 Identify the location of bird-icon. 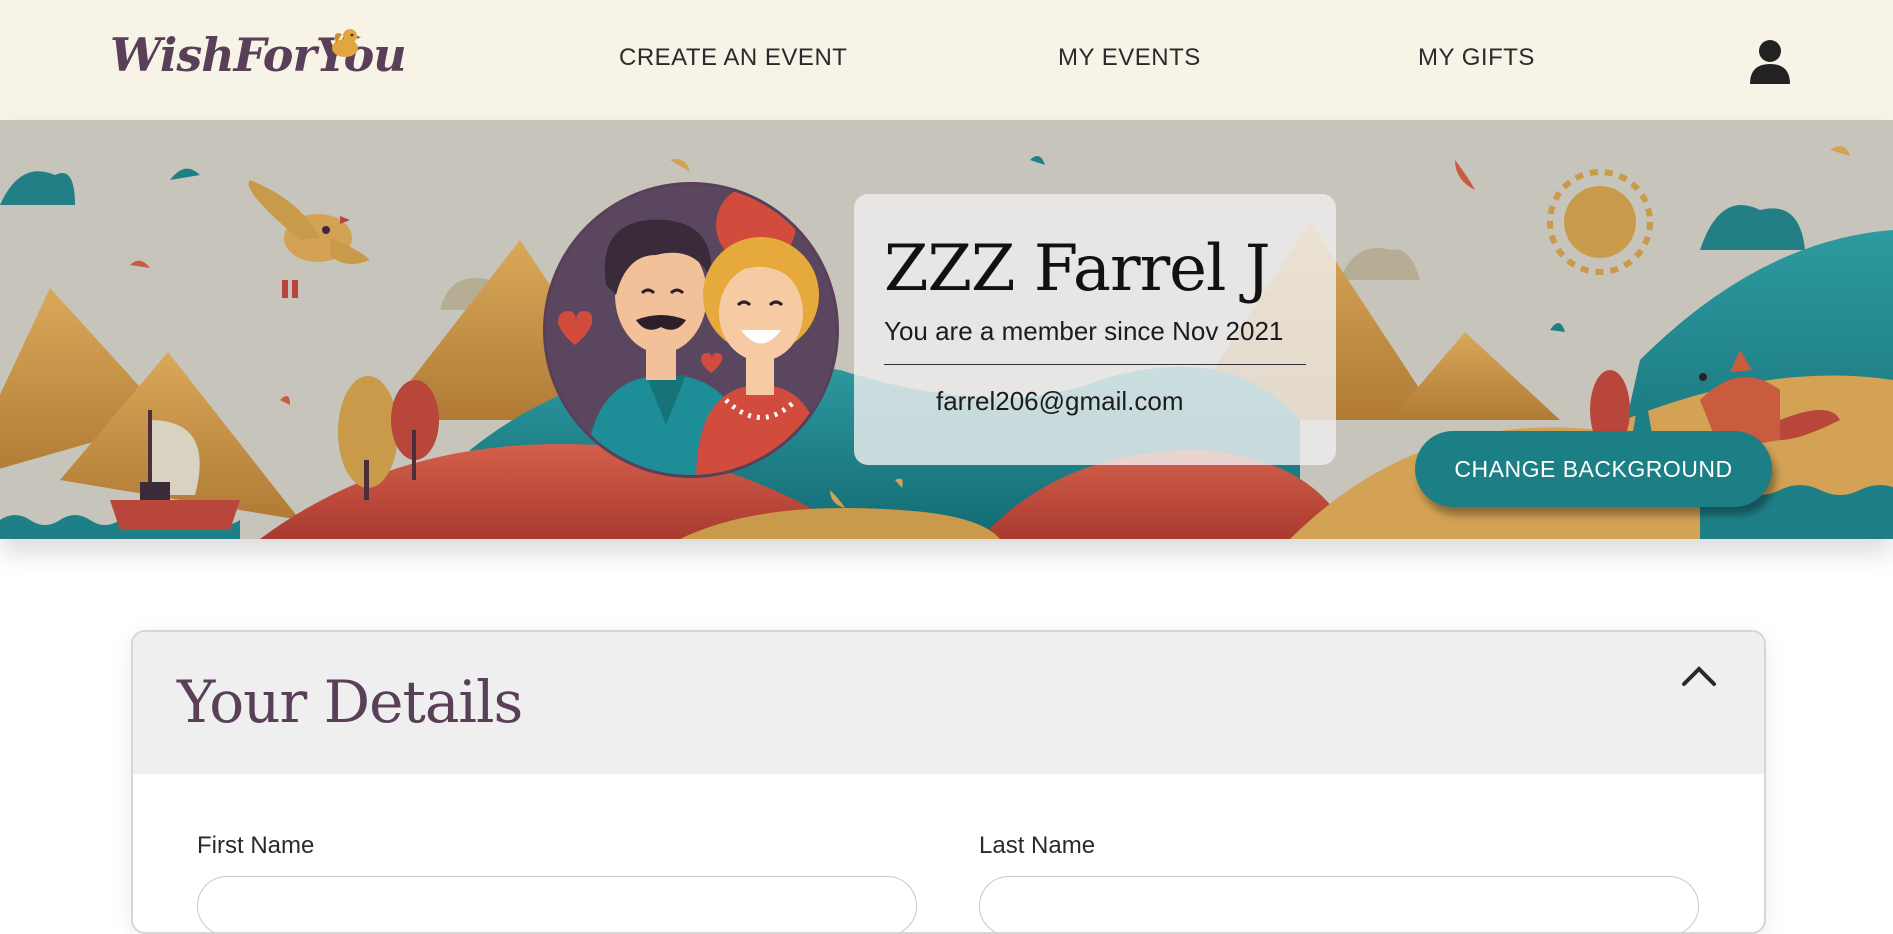
(346, 43).